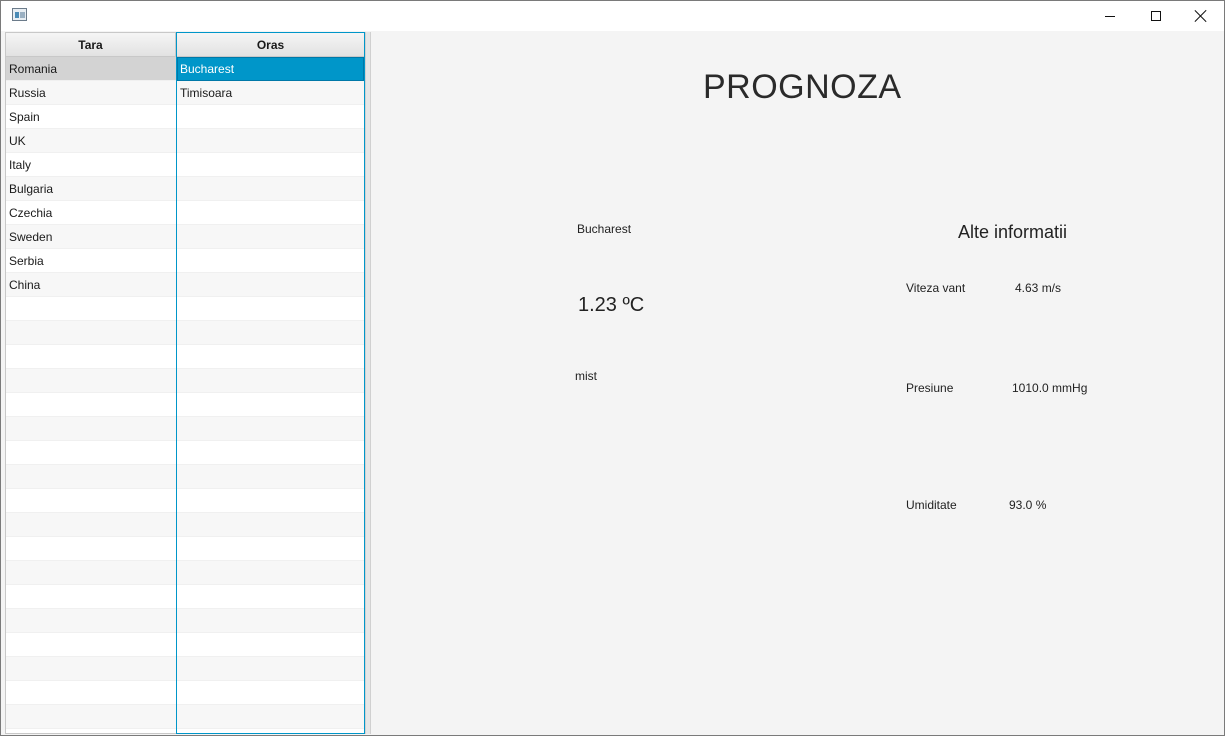 This screenshot has height=736, width=1225. Describe the element at coordinates (19, 14) in the screenshot. I see `app-window-icon` at that location.